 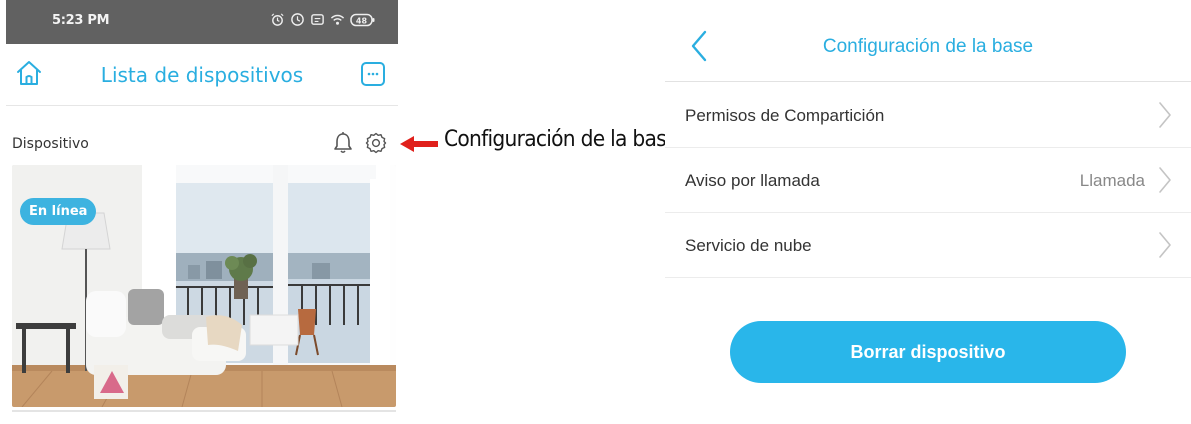 I want to click on settings-title: Configuración de la base, so click(x=928, y=46).